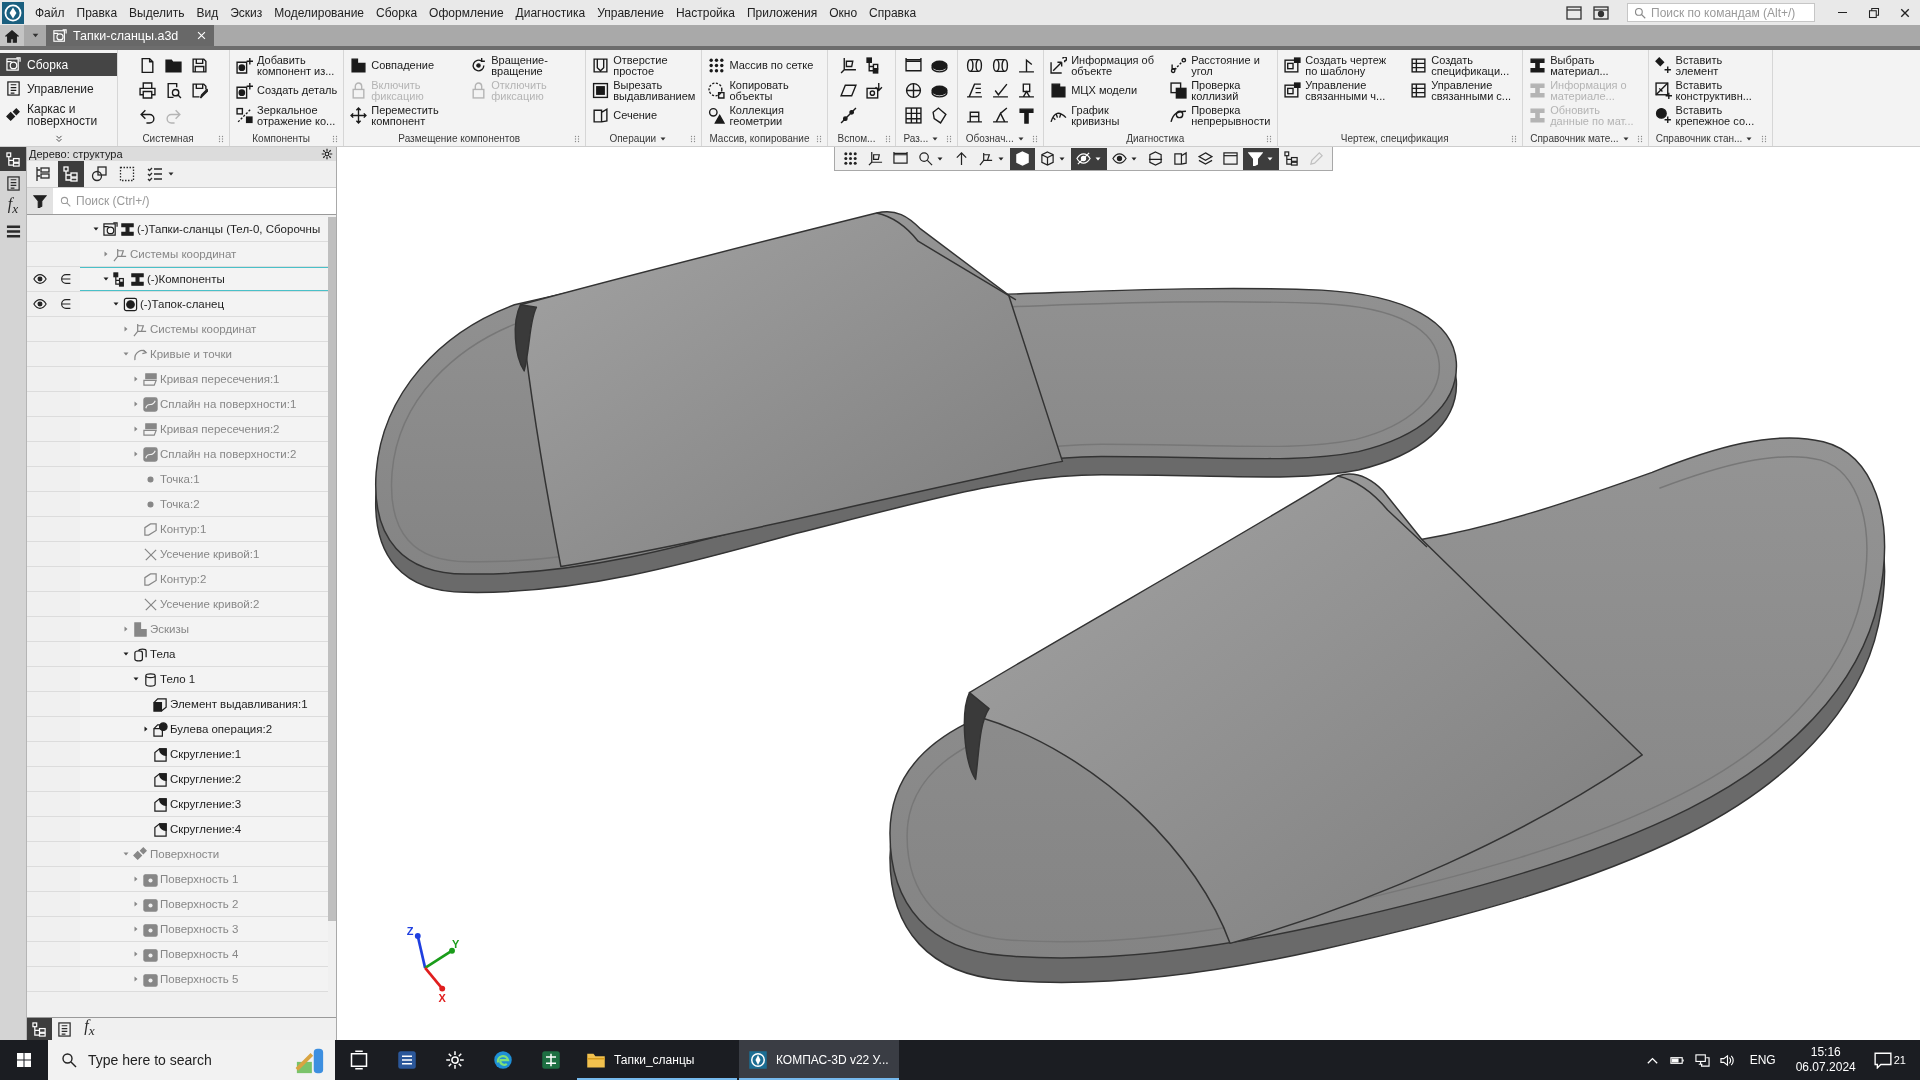 The height and width of the screenshot is (1080, 1920). Describe the element at coordinates (1104, 115) in the screenshot. I see `ribbon-button: График кривизны` at that location.